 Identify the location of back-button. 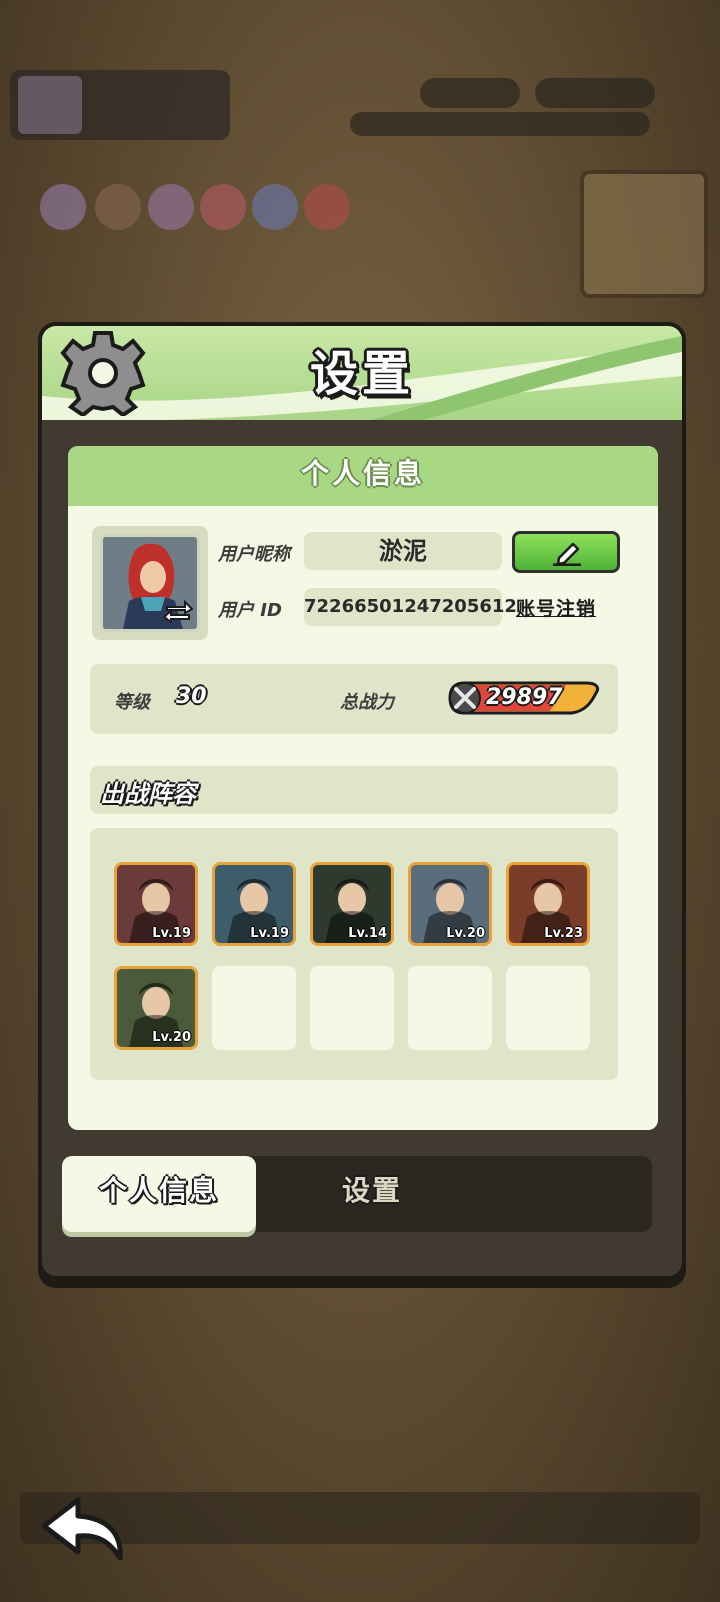
(84, 1531).